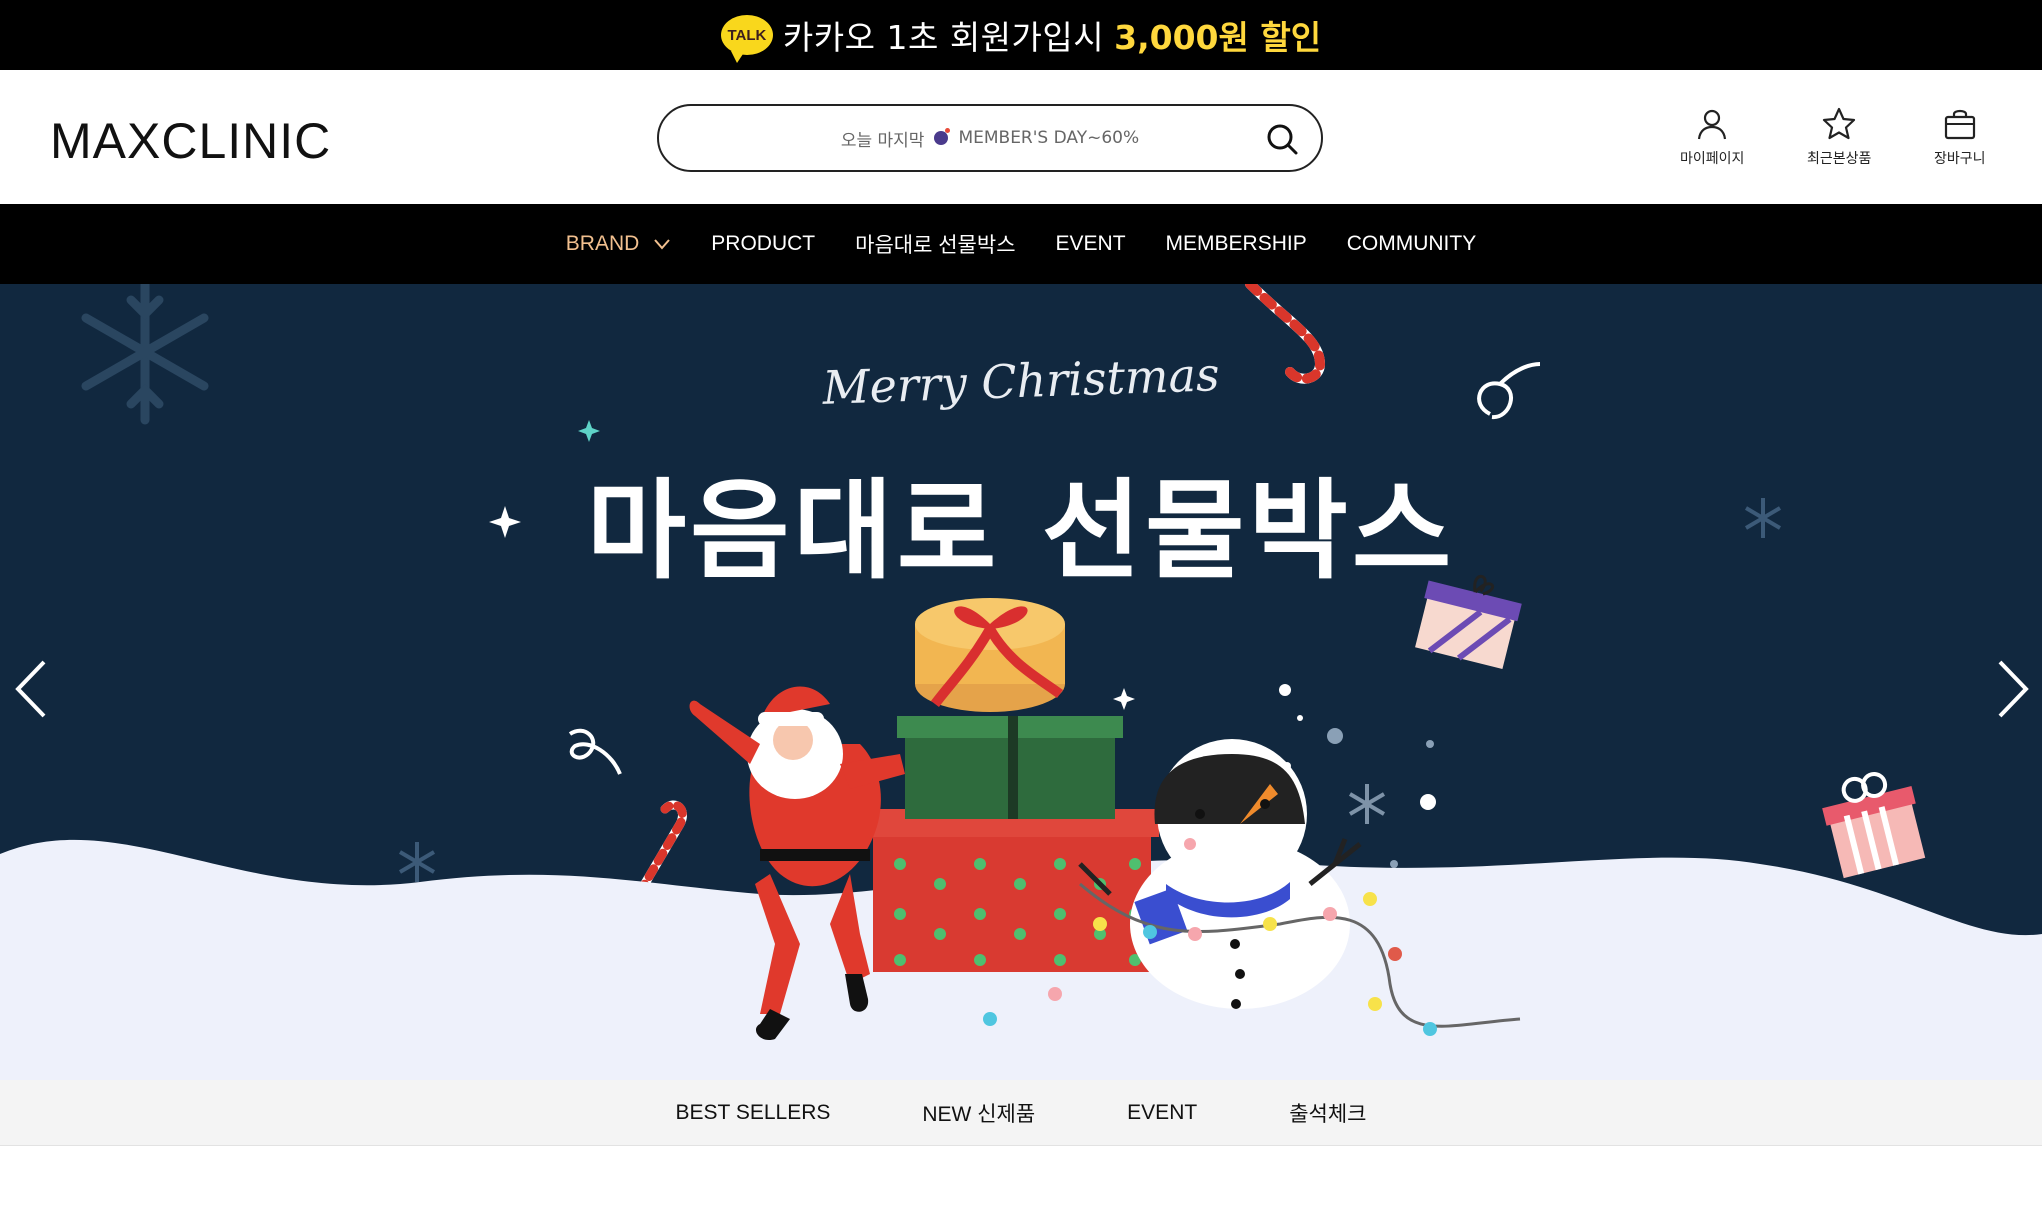  I want to click on nav-item-brand: BRAND, so click(619, 244).